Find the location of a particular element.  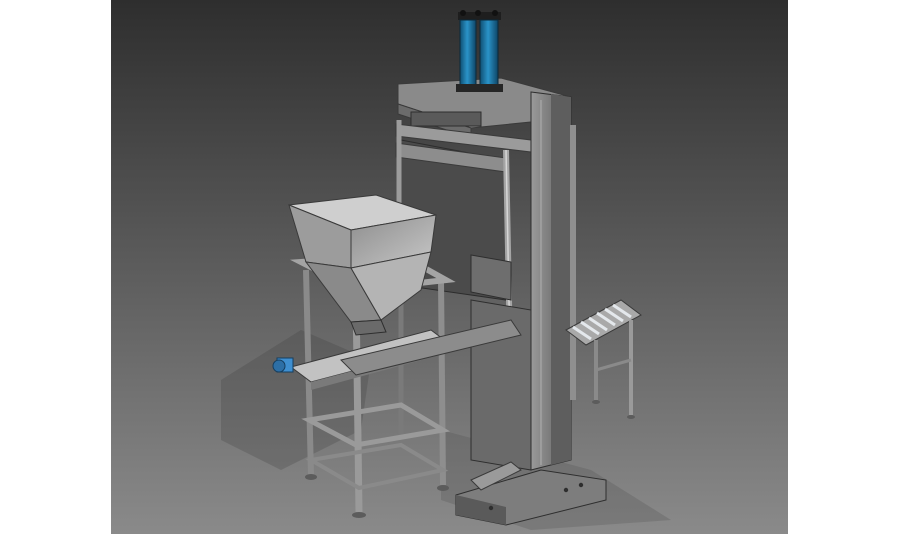

hydraulic-cylinder is located at coordinates (479, 51).